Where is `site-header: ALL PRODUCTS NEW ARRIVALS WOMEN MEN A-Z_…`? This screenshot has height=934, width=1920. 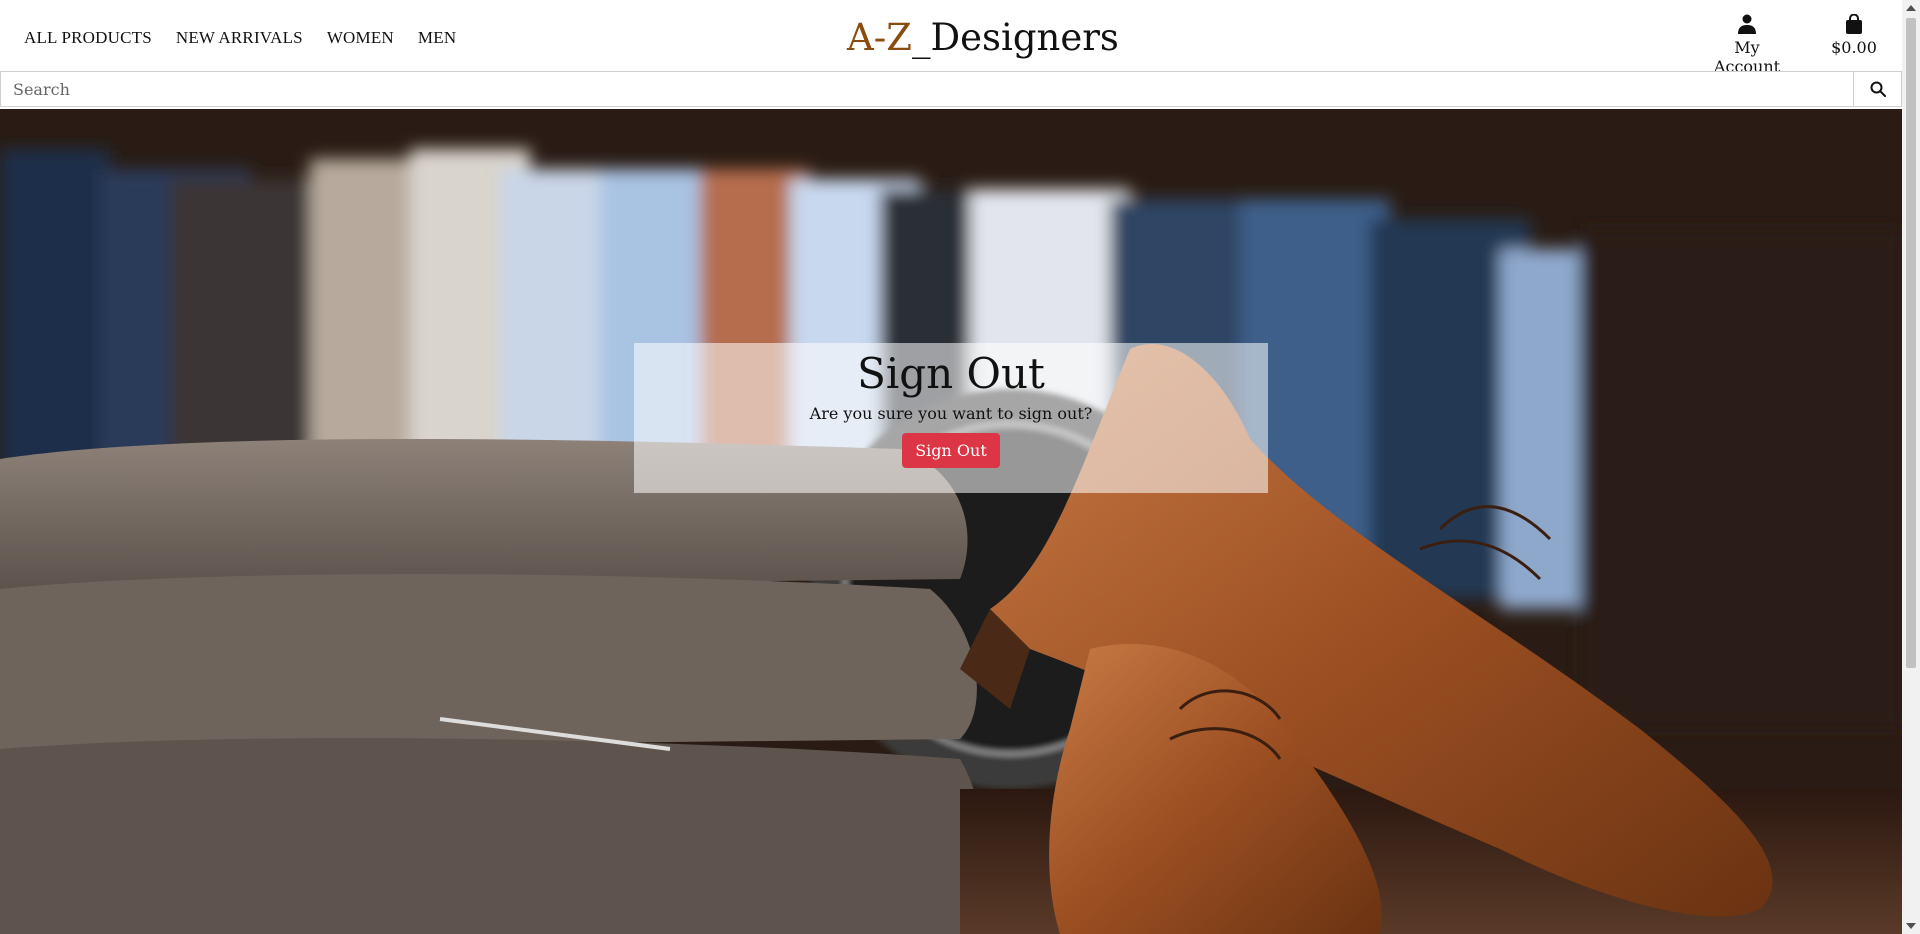
site-header: ALL PRODUCTS NEW ARRIVALS WOMEN MEN A-Z_… is located at coordinates (951, 38).